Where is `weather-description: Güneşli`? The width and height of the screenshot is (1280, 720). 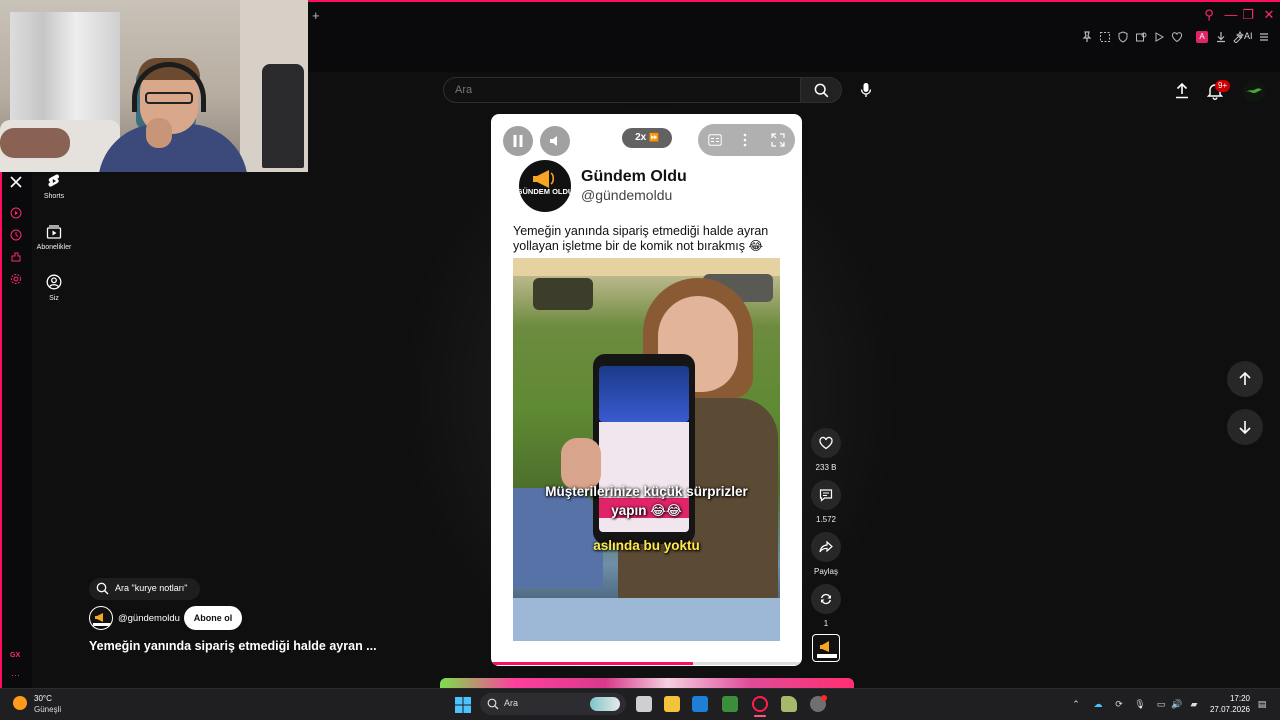
weather-description: Güneşli is located at coordinates (47, 709).